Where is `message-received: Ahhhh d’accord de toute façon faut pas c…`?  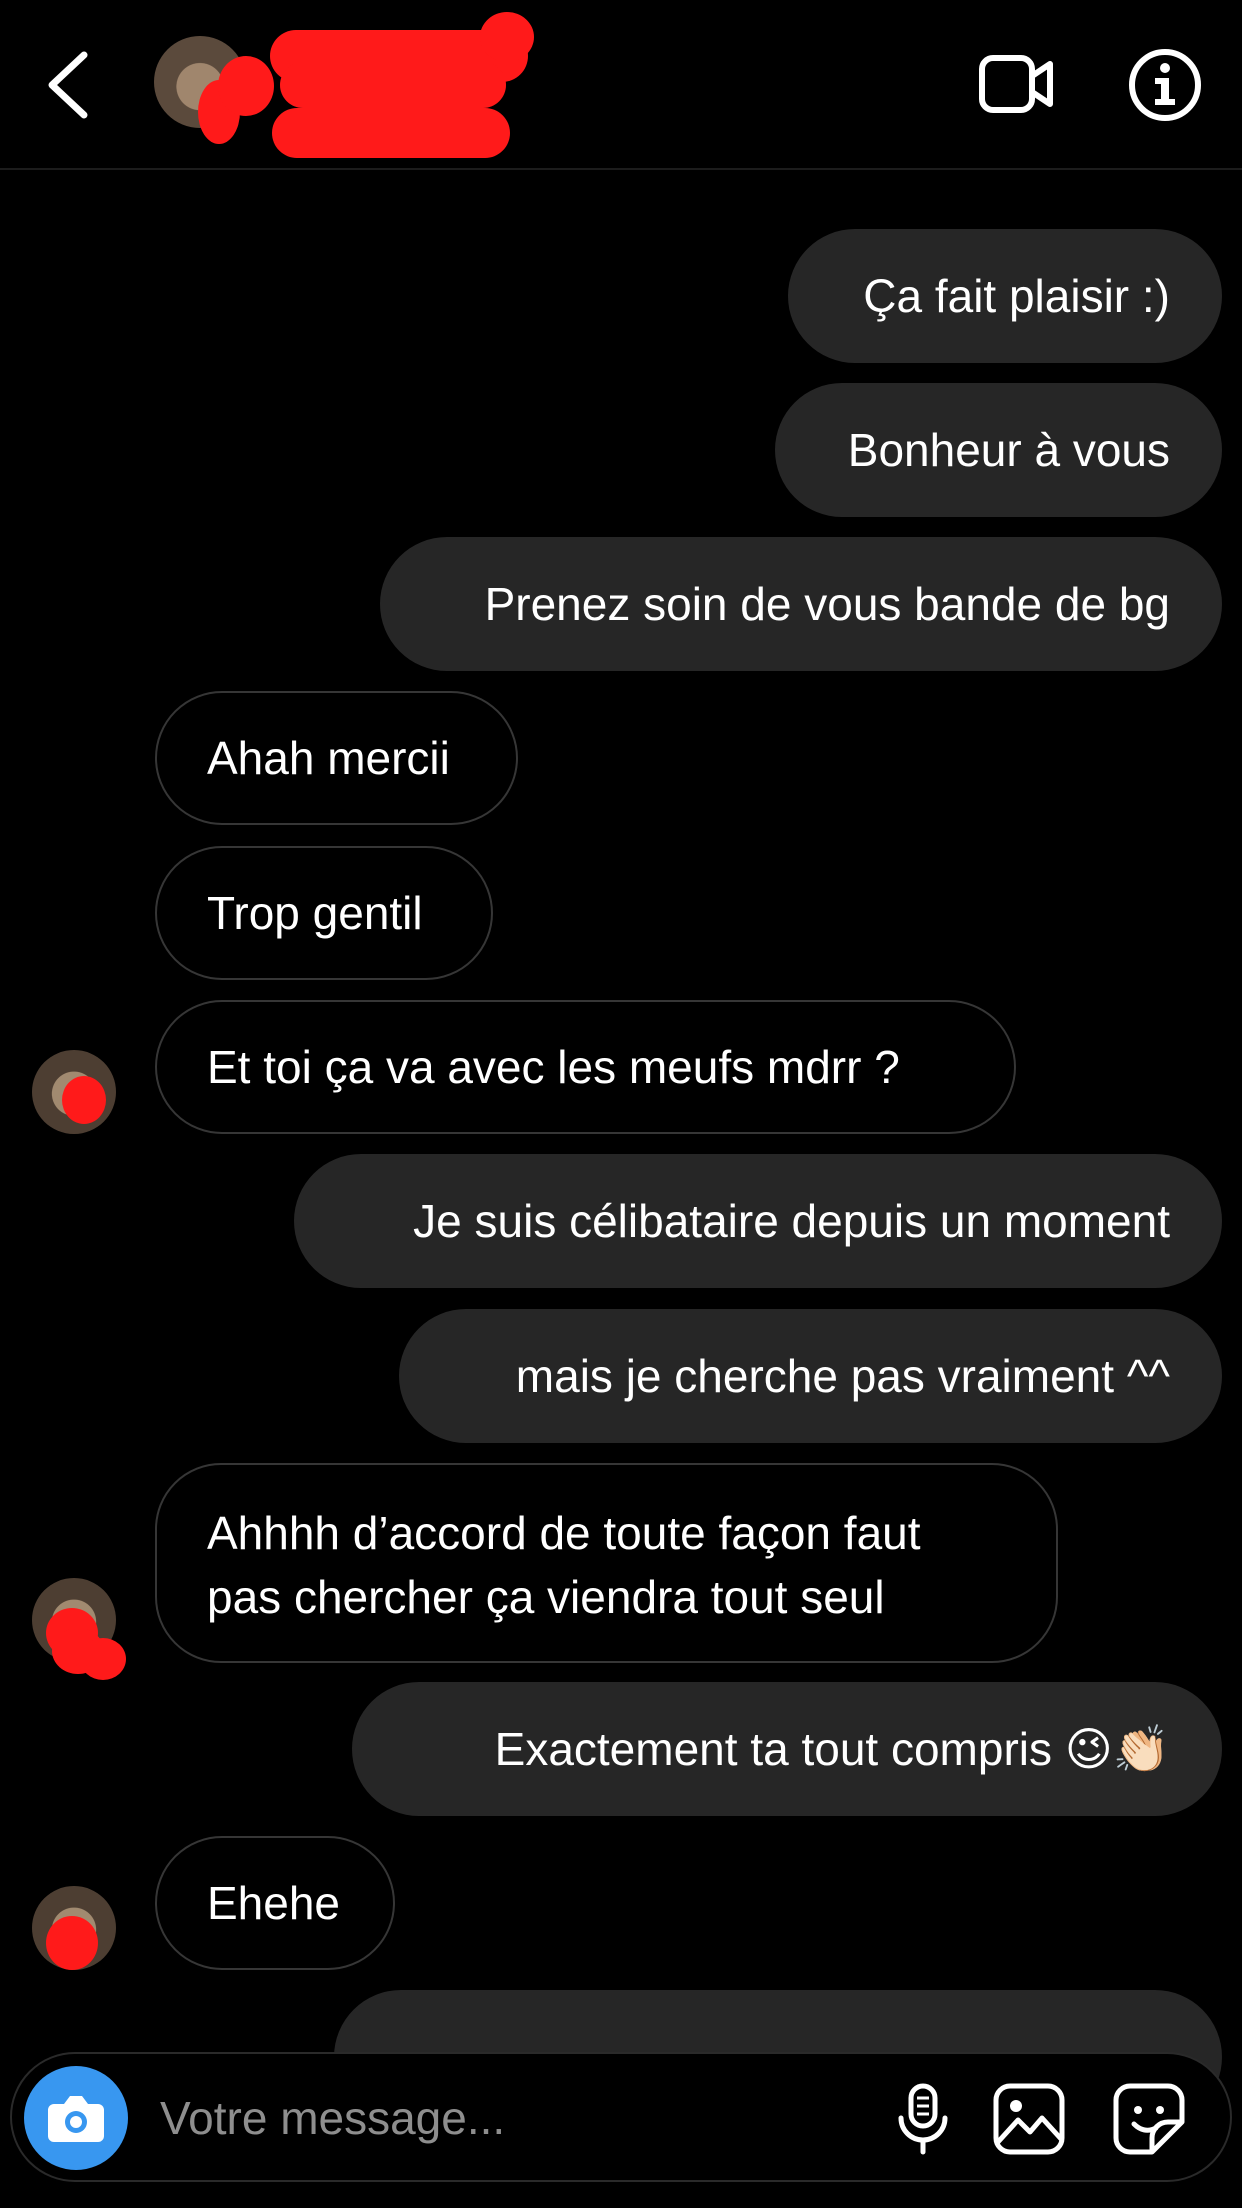
message-received: Ahhhh d’accord de toute façon faut pas c… is located at coordinates (606, 1563).